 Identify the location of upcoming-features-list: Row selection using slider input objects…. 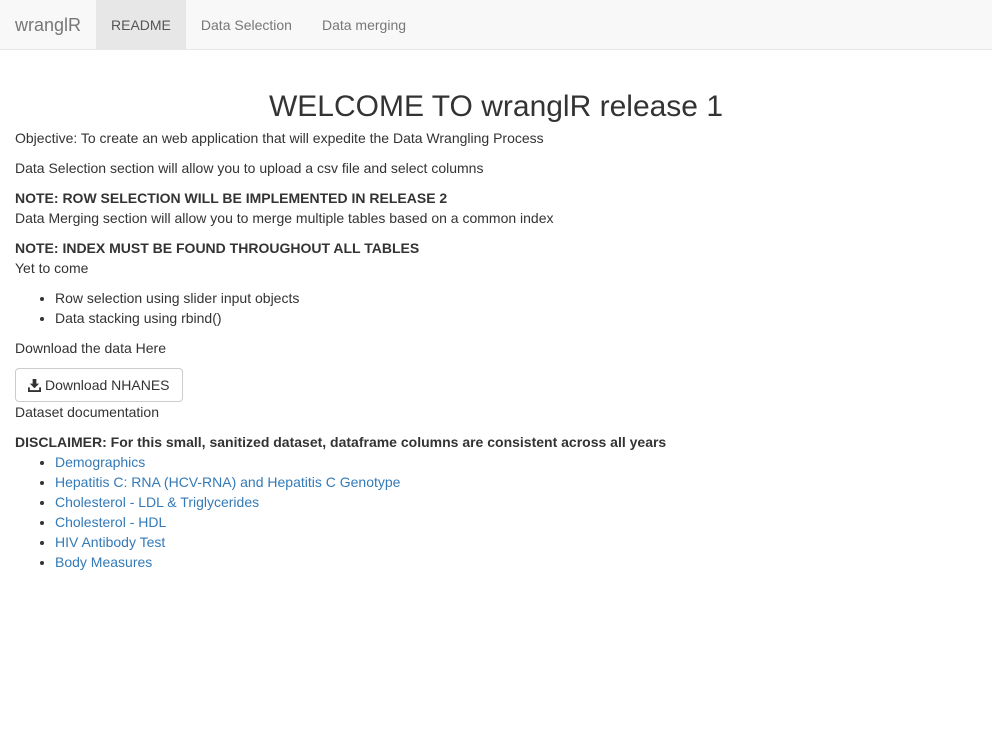
(496, 308).